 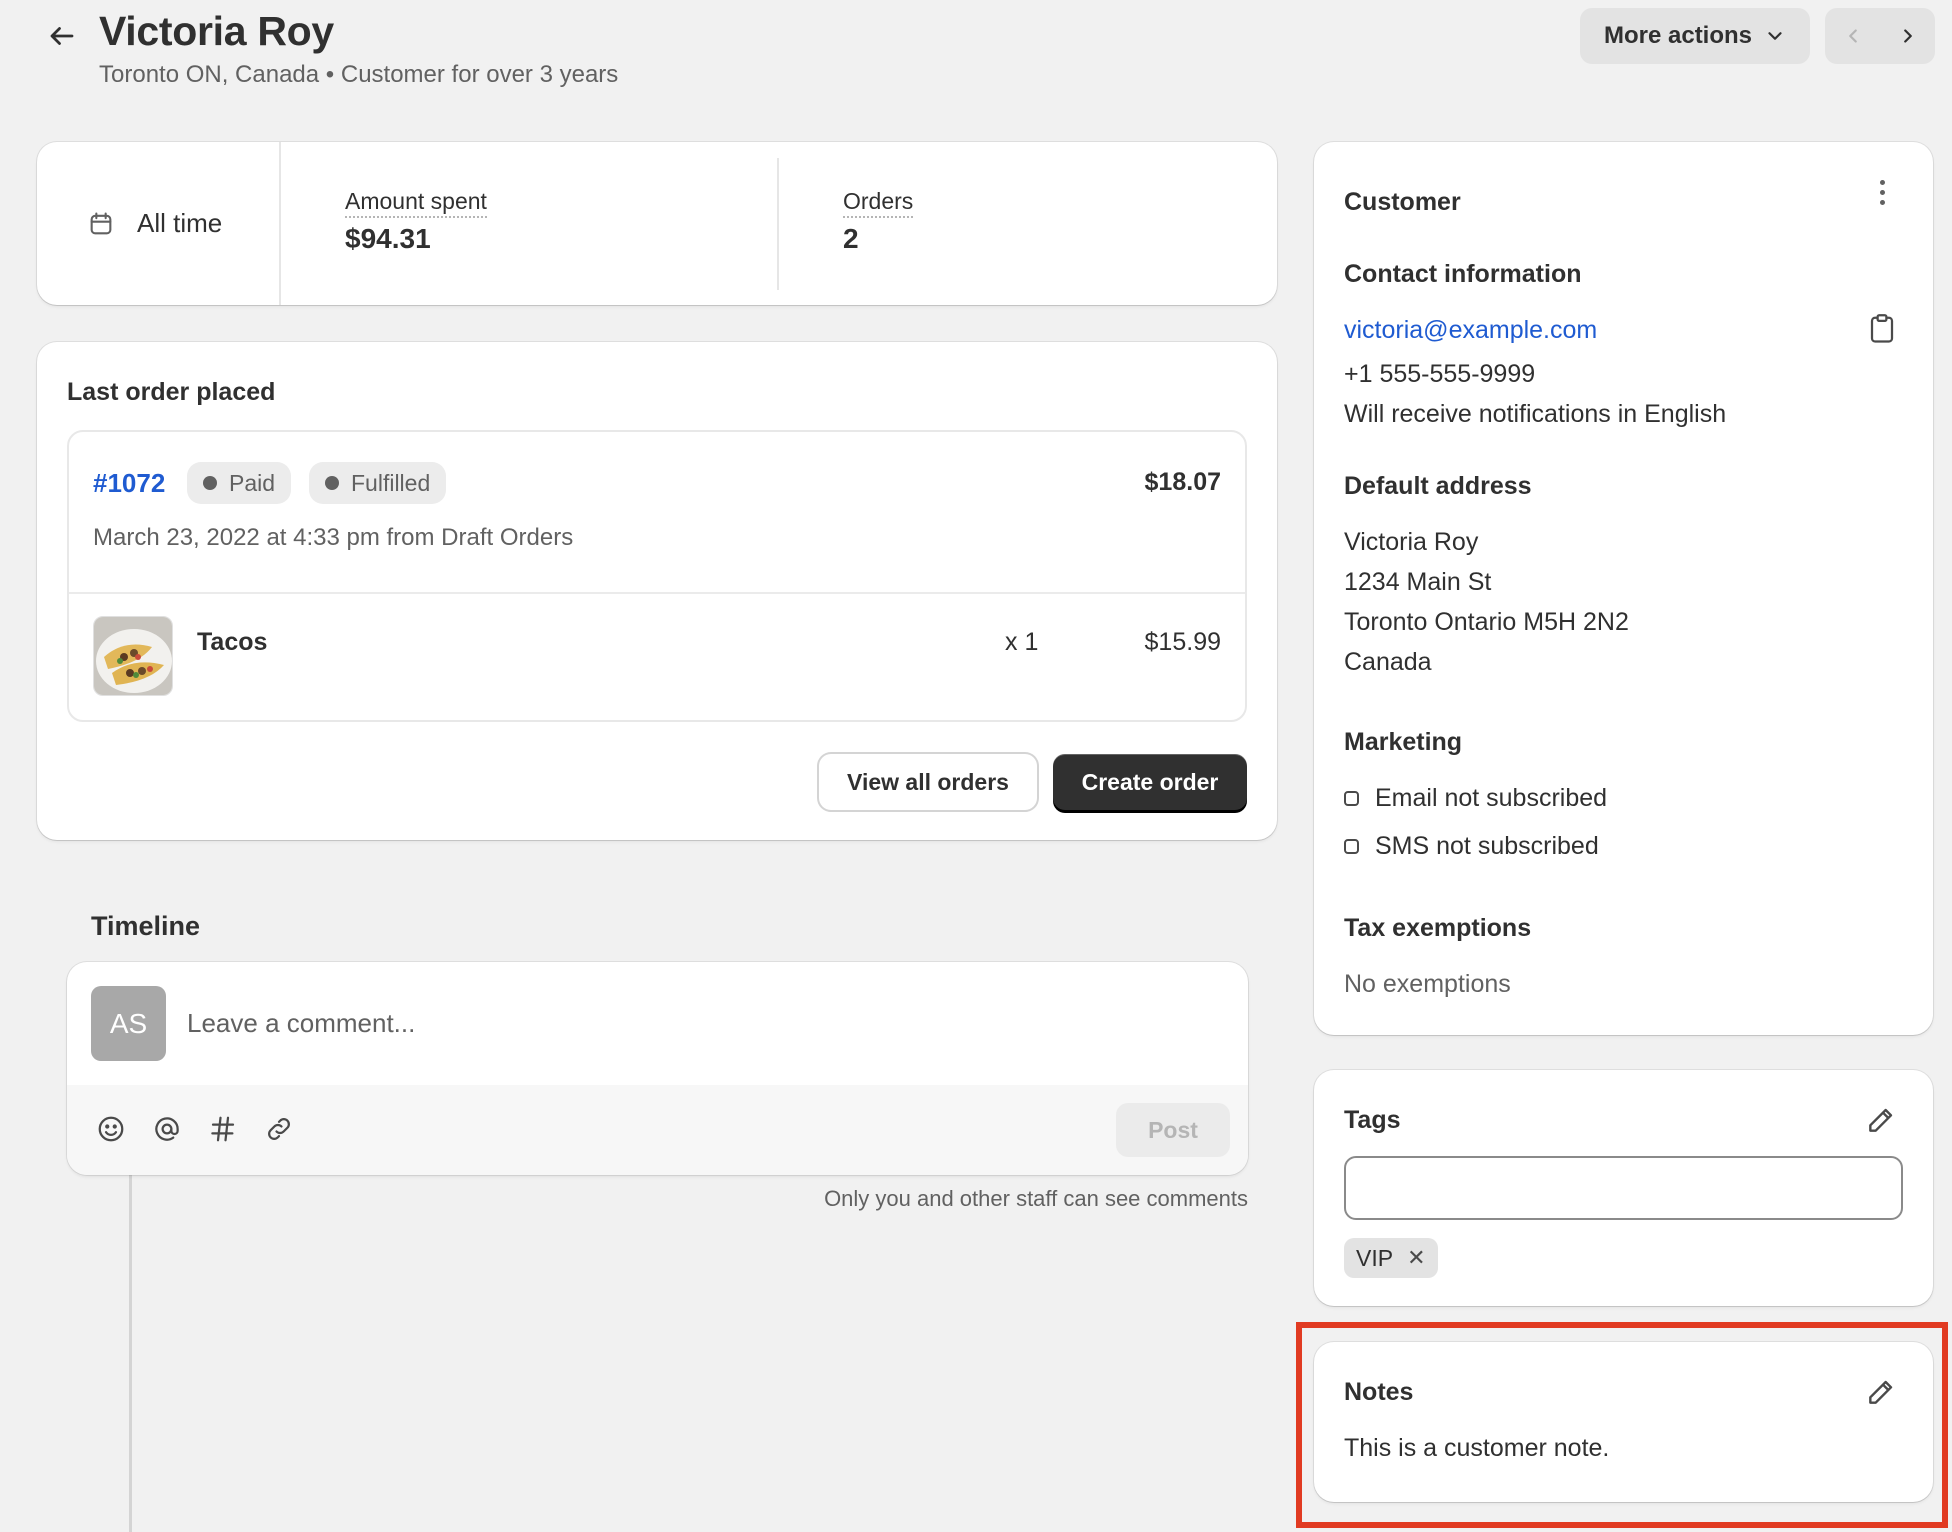 I want to click on arrow-left-icon, so click(x=62, y=36).